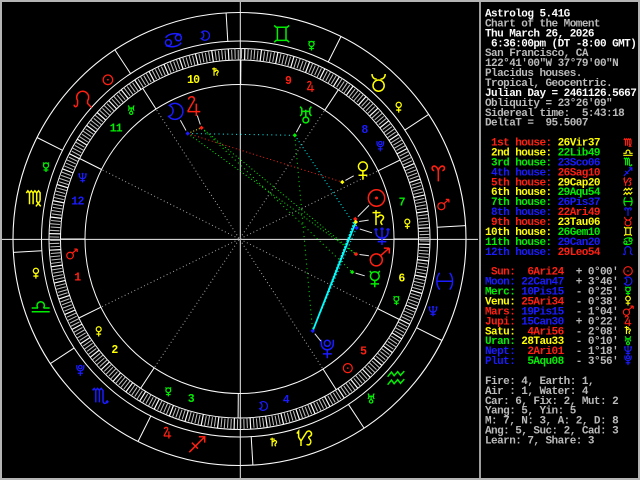  Describe the element at coordinates (363, 351) in the screenshot. I see `svg-text: 5` at that location.